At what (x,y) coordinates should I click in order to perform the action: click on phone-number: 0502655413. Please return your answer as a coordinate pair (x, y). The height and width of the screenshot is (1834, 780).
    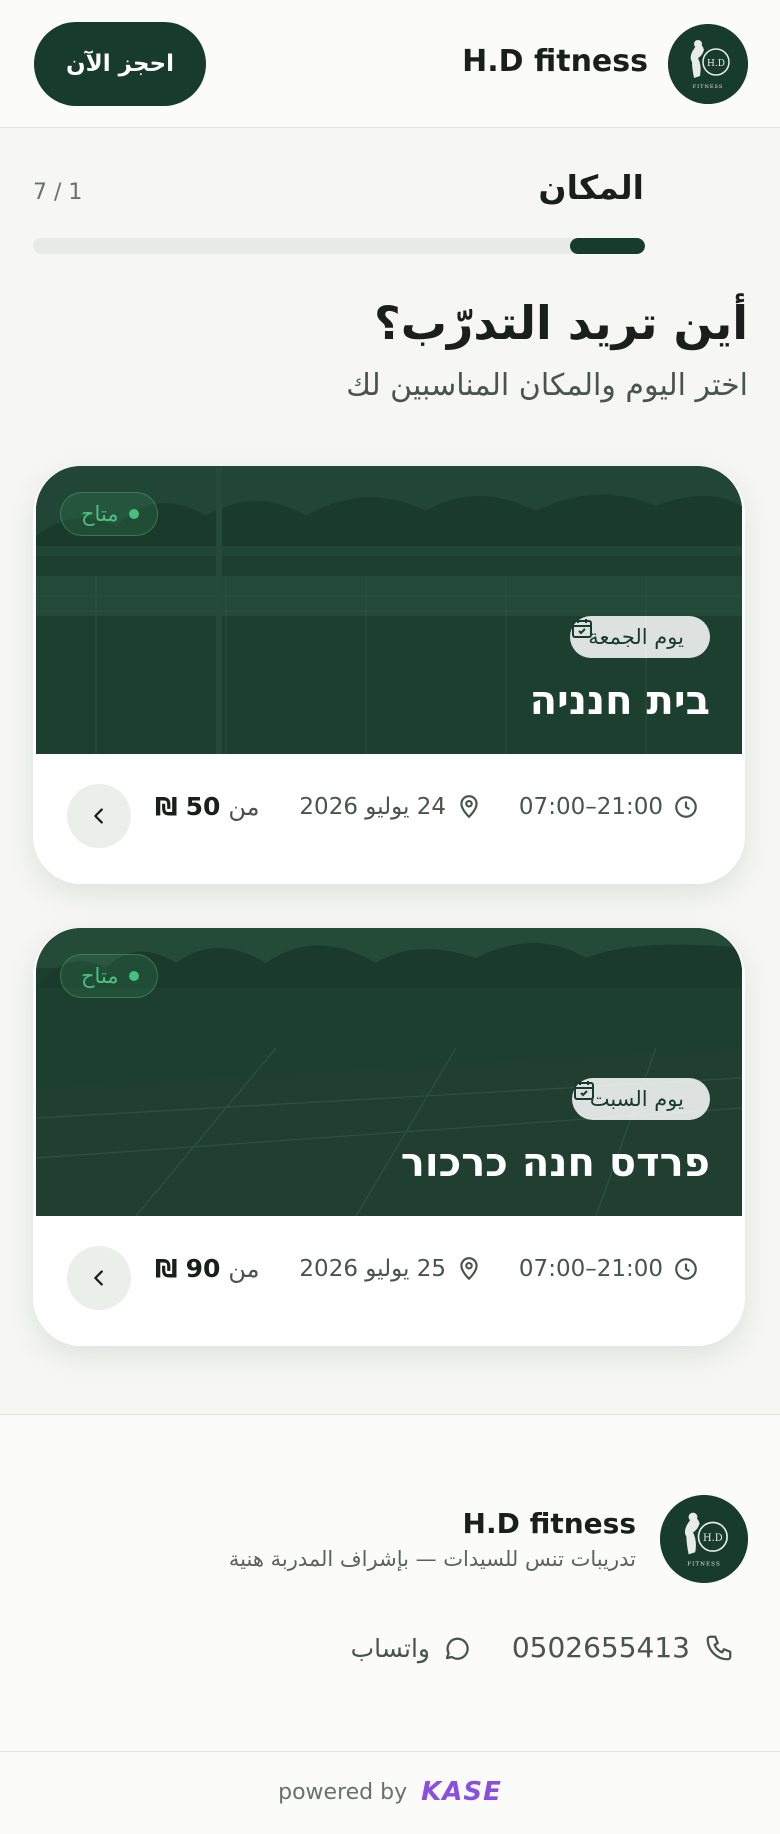
    Looking at the image, I should click on (600, 1647).